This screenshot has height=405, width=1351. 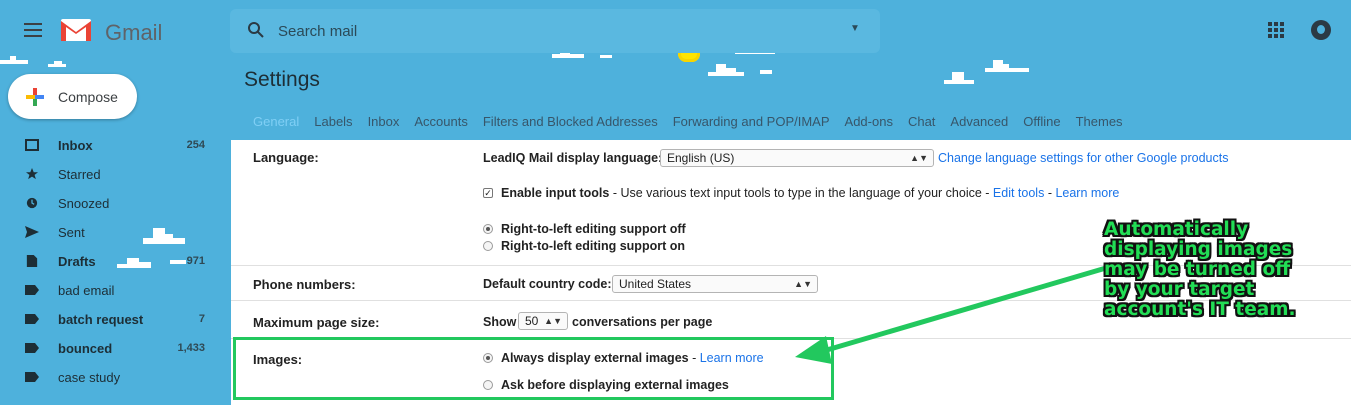 I want to click on gmail-logo-icon, so click(x=76, y=30).